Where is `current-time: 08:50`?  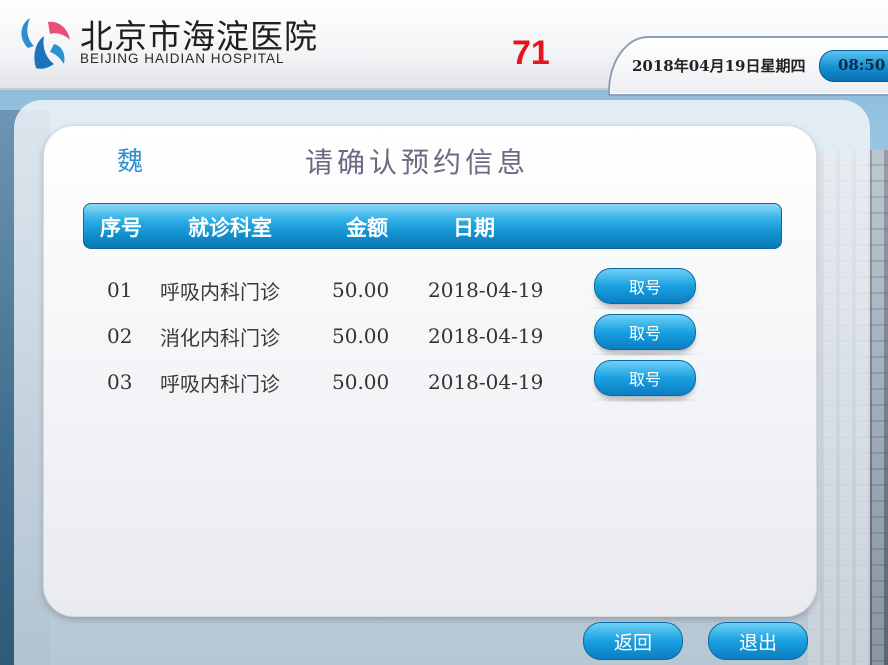
current-time: 08:50 is located at coordinates (862, 65).